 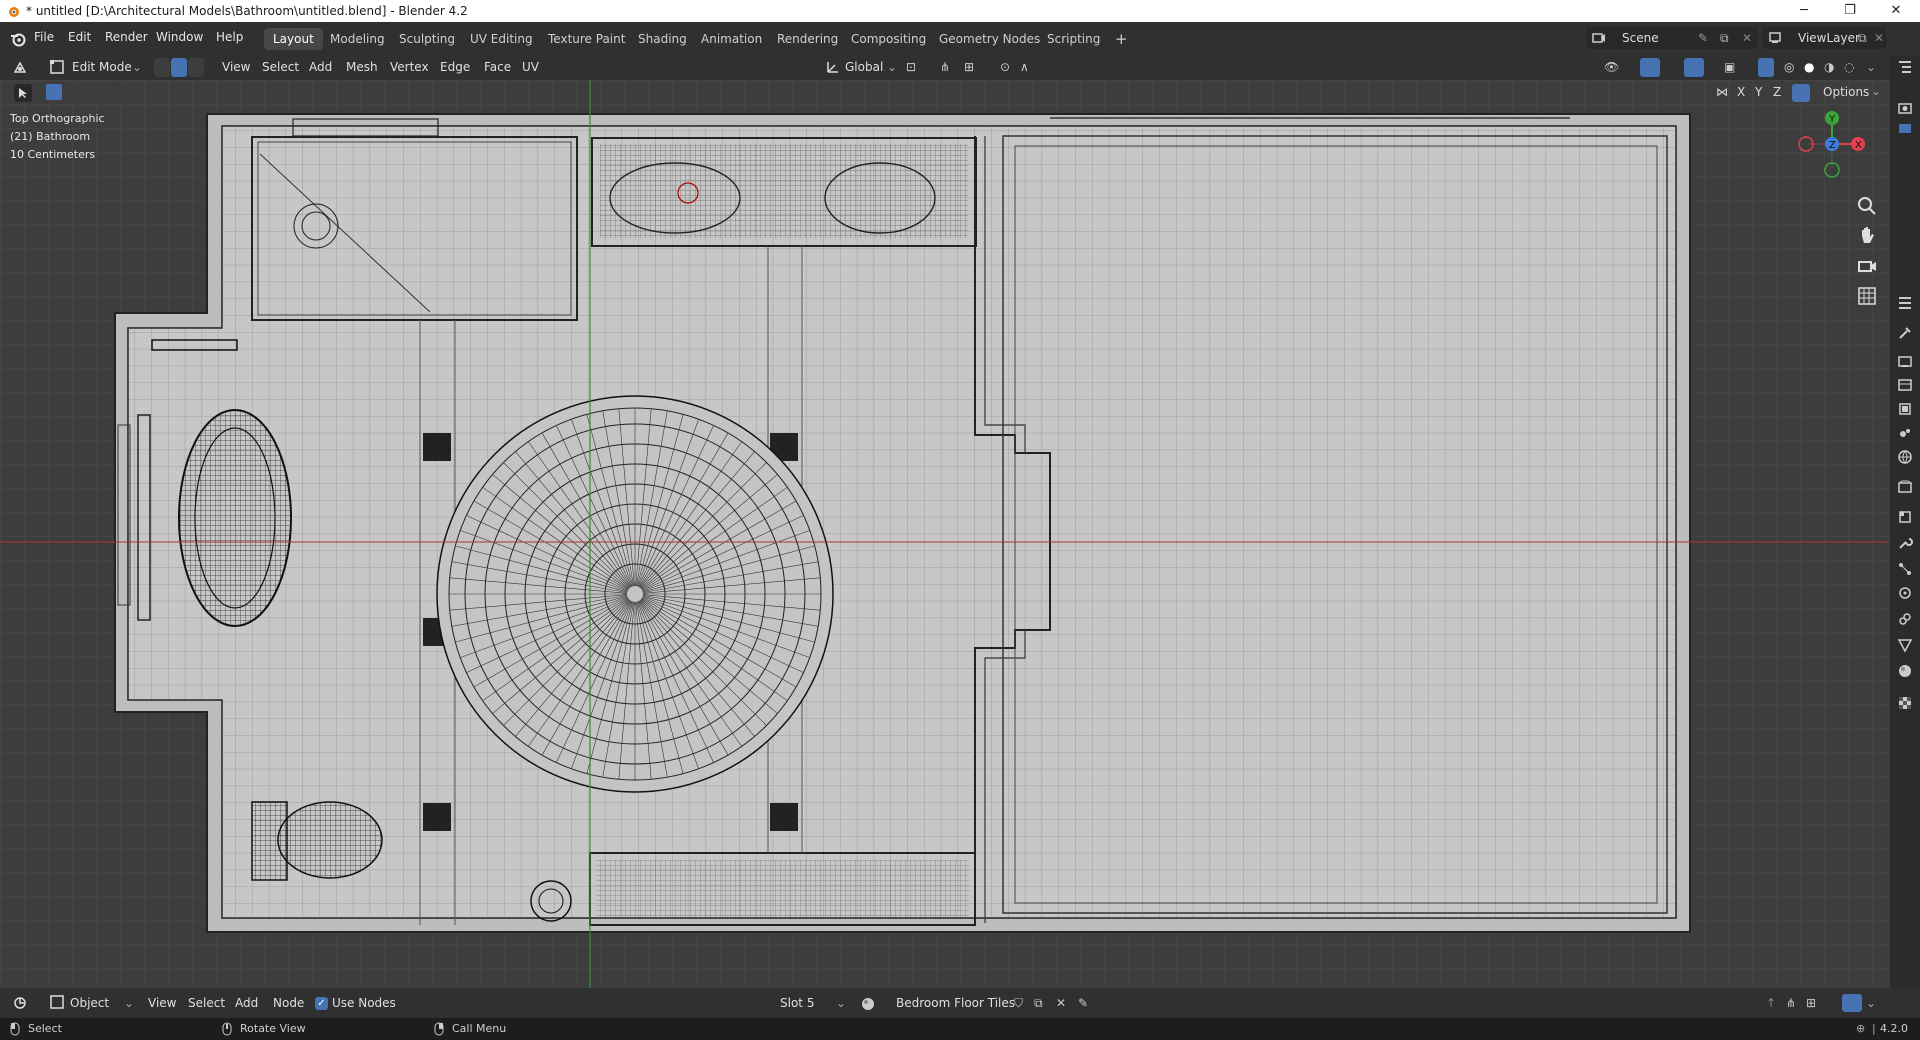 I want to click on restore-button: ❐, so click(x=1850, y=11).